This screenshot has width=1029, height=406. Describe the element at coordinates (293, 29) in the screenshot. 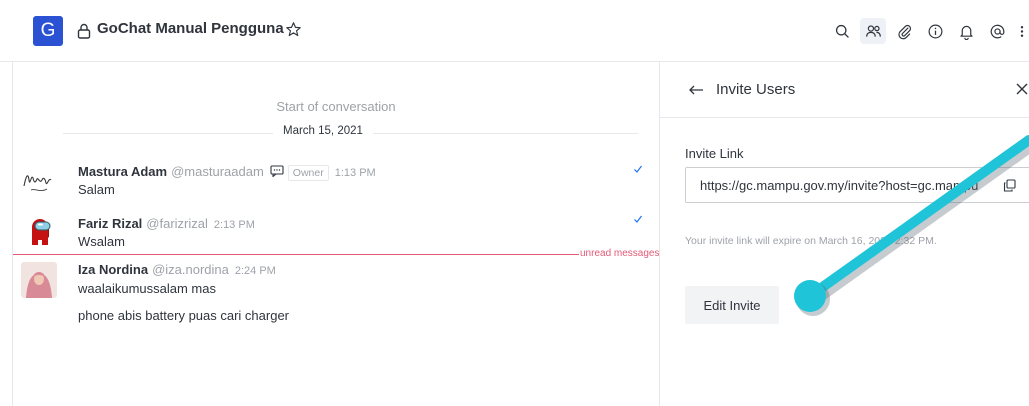

I see `star-icon` at that location.